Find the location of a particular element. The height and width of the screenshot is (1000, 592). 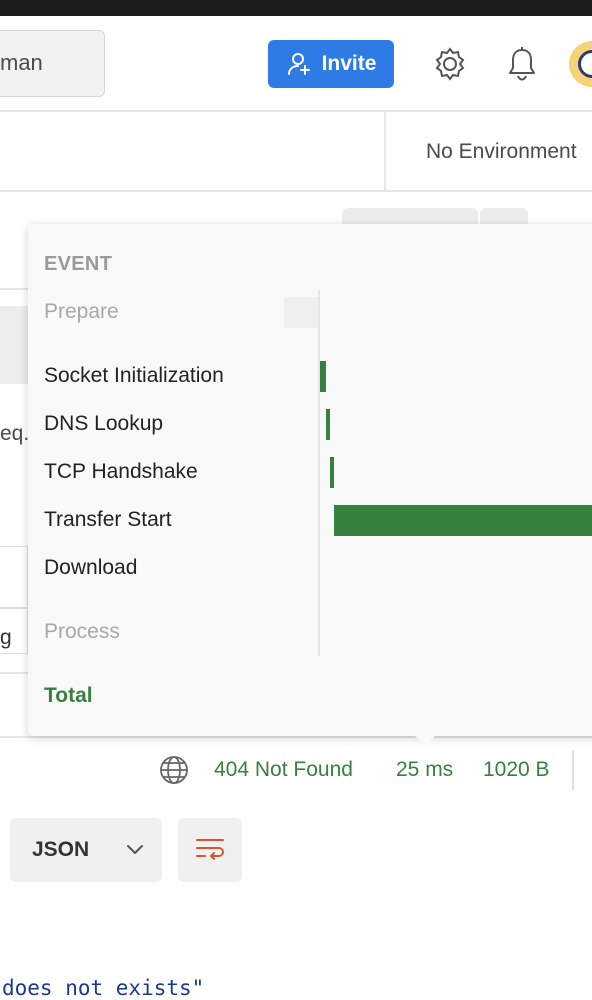

response-time: 25 ms is located at coordinates (424, 770).